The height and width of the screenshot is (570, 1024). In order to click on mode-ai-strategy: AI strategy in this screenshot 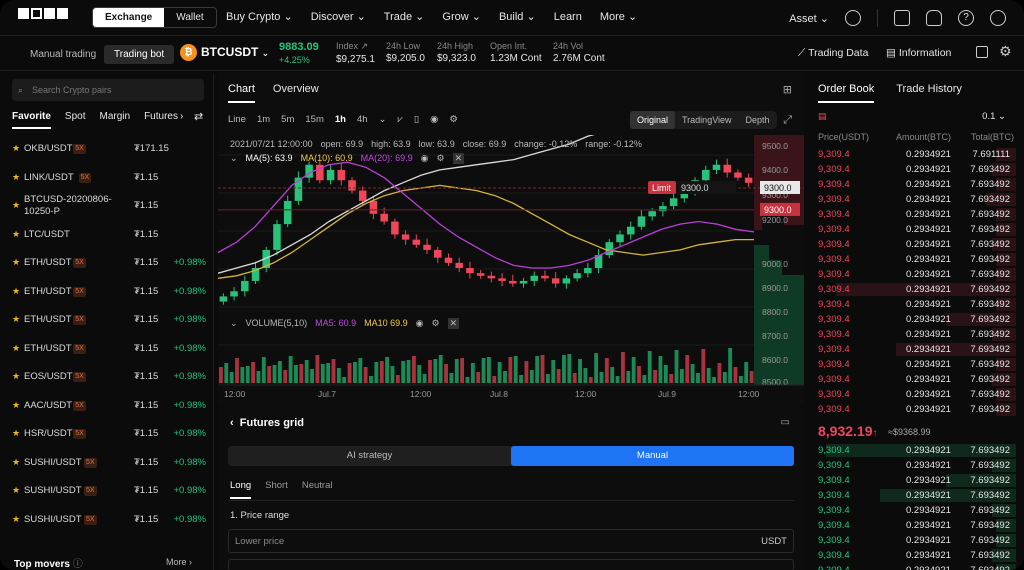, I will do `click(369, 456)`.